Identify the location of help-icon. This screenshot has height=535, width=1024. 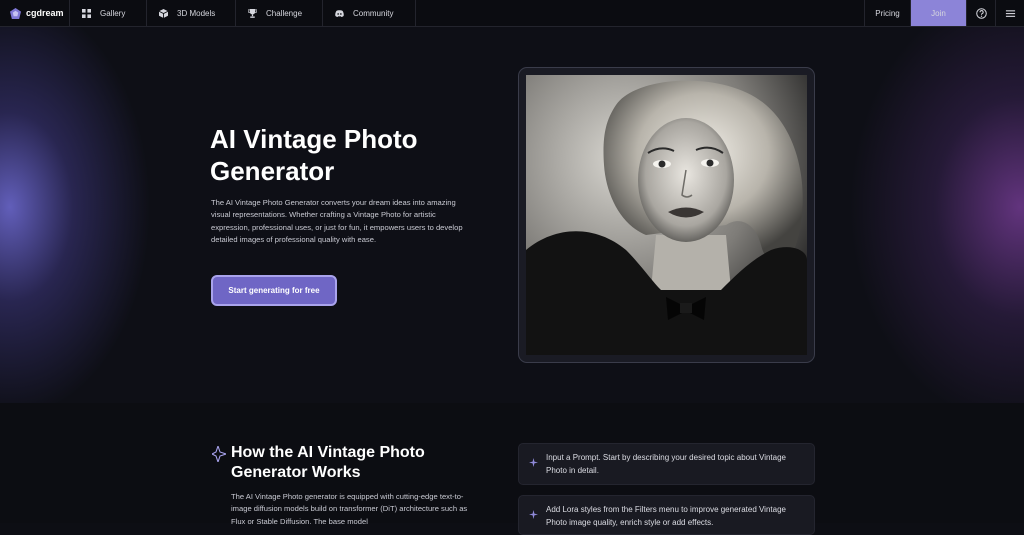
(981, 13).